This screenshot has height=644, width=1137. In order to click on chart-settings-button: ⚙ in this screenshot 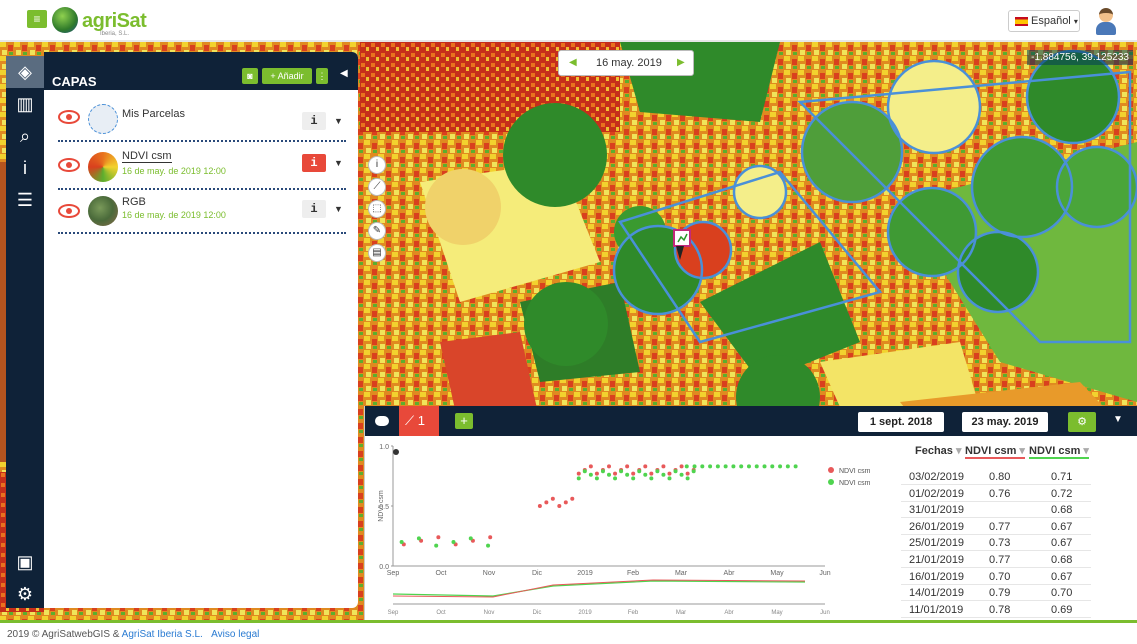, I will do `click(1082, 422)`.